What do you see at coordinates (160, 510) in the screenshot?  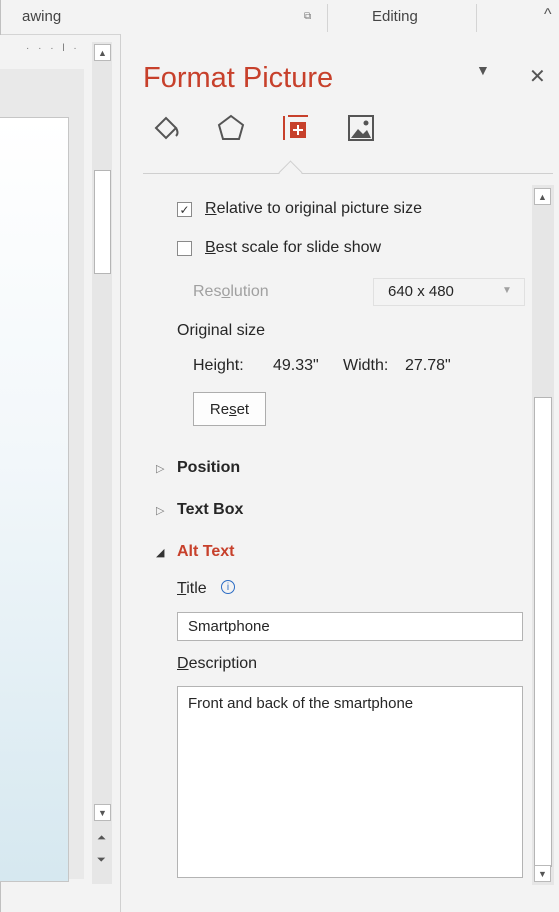 I see `expand-textbox-icon: ▷` at bounding box center [160, 510].